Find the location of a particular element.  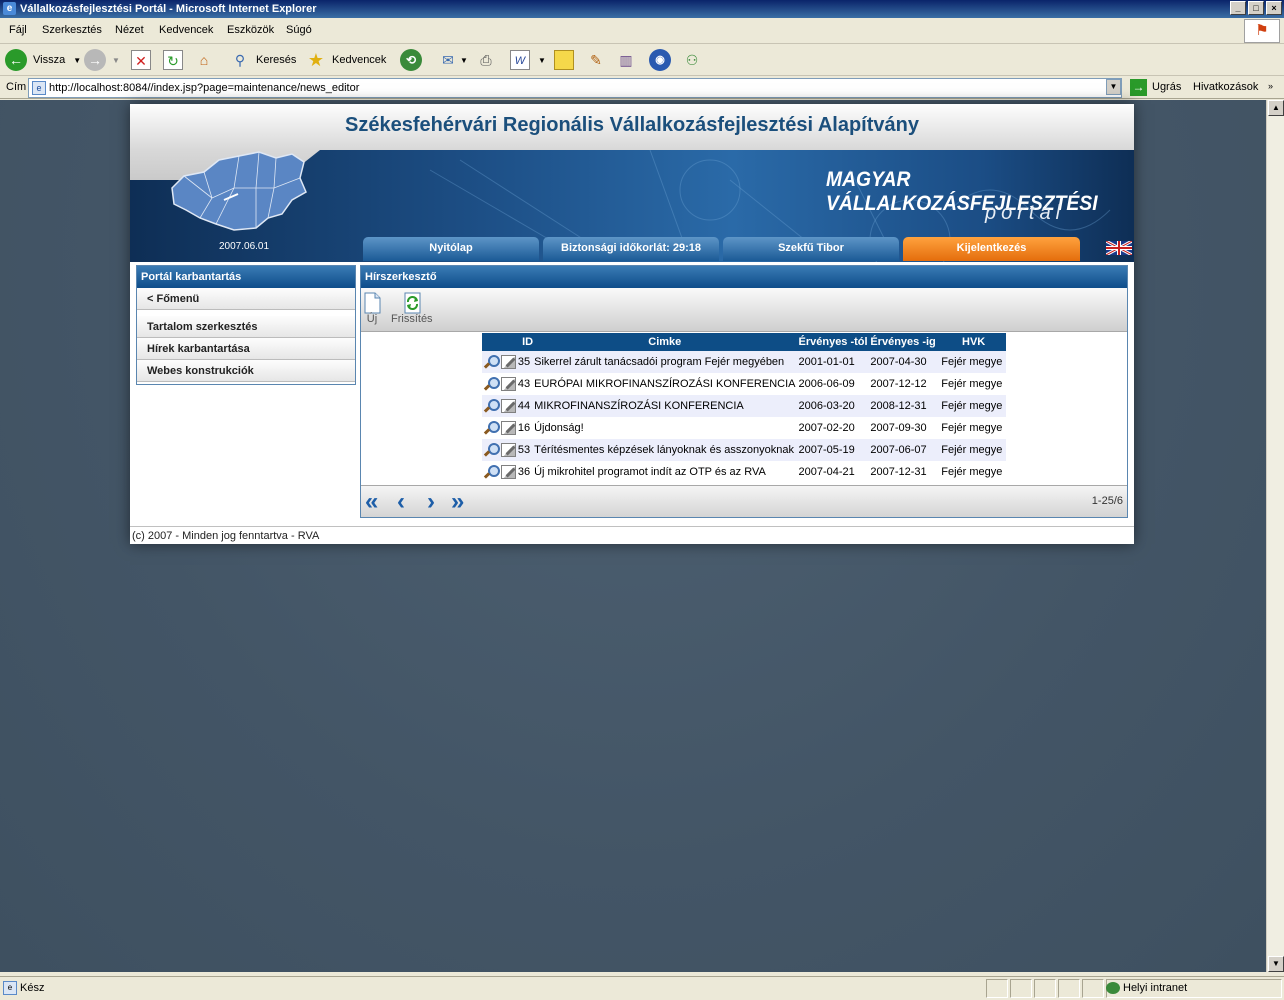

menu-file: Fájl is located at coordinates (18, 30).